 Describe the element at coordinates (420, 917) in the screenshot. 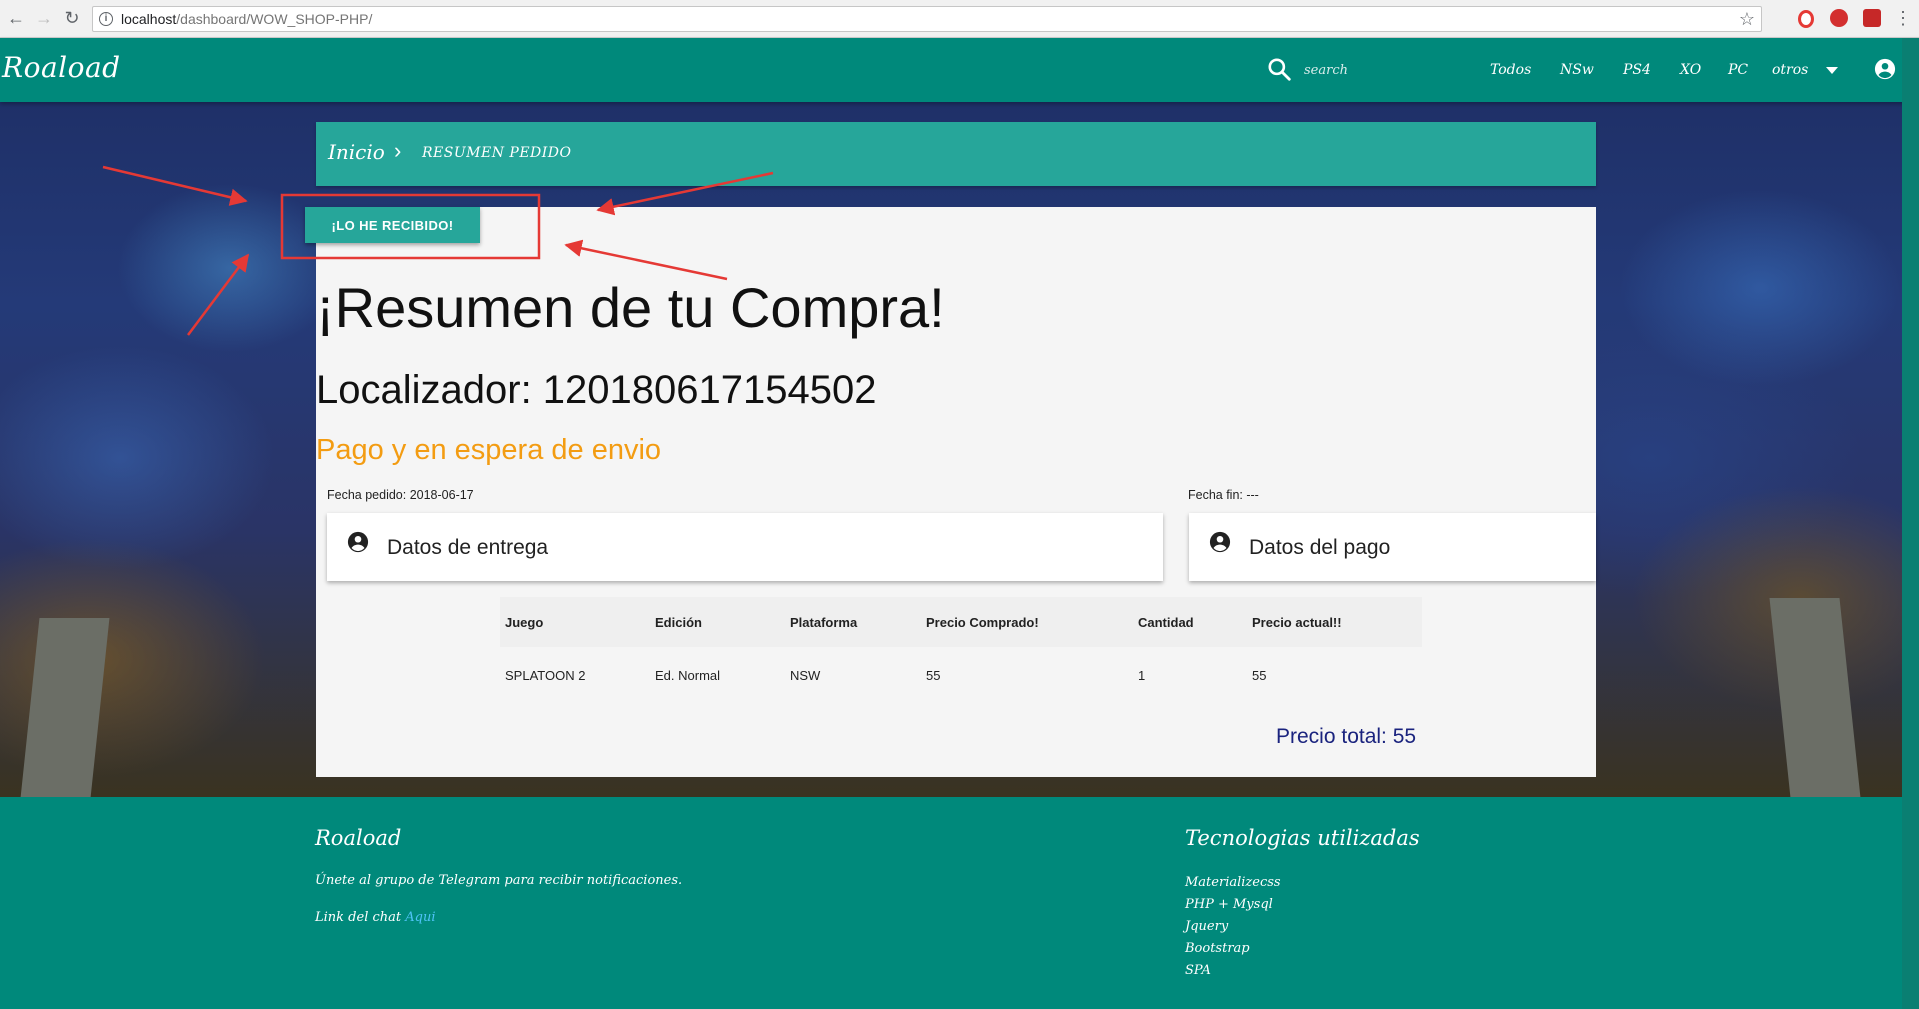

I see `footer-chat-link: Aqui` at that location.